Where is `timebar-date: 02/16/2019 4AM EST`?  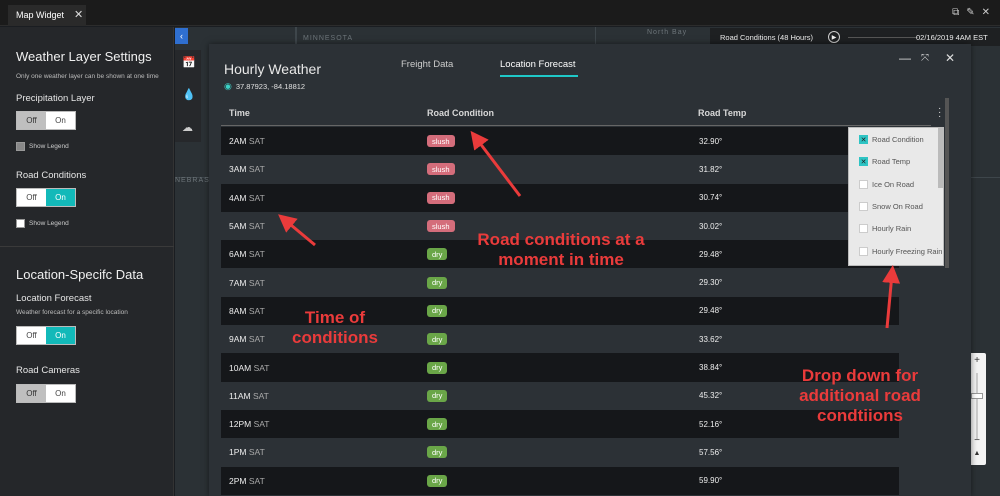 timebar-date: 02/16/2019 4AM EST is located at coordinates (952, 37).